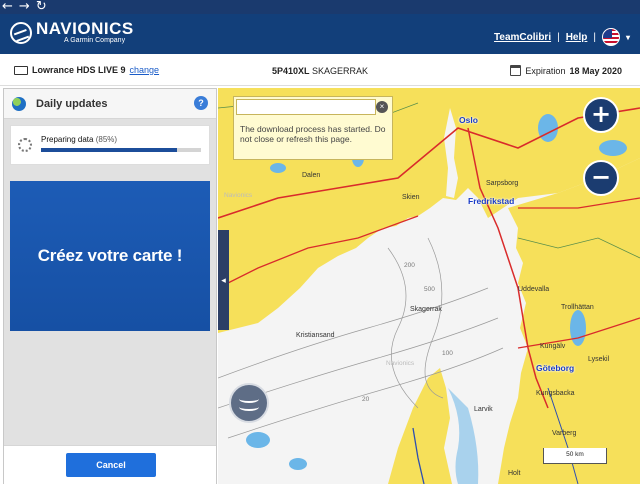  I want to click on device-info: Lowrance HDS LIVE 9 change, so click(86, 70).